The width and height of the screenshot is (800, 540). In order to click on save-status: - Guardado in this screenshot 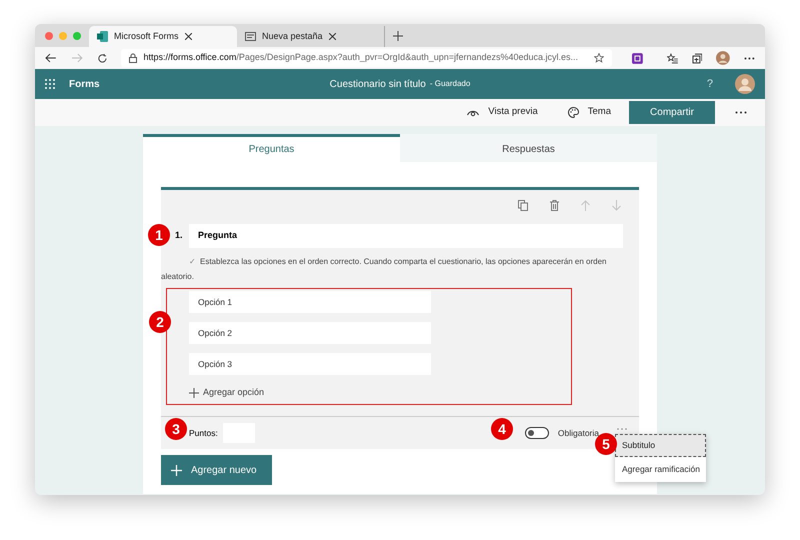, I will do `click(450, 84)`.